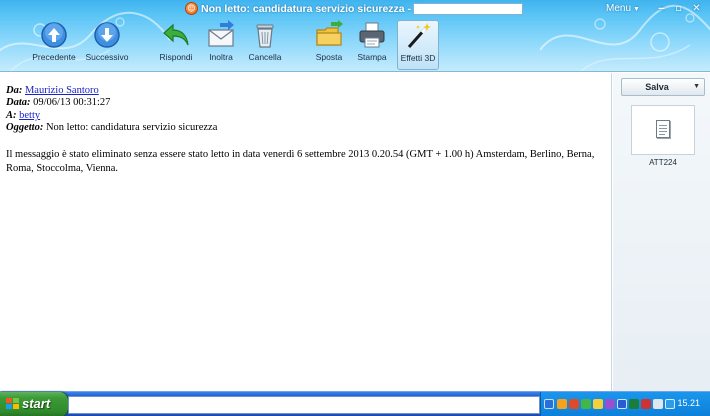 The width and height of the screenshot is (710, 416). What do you see at coordinates (329, 33) in the screenshot?
I see `folder-move-icon` at bounding box center [329, 33].